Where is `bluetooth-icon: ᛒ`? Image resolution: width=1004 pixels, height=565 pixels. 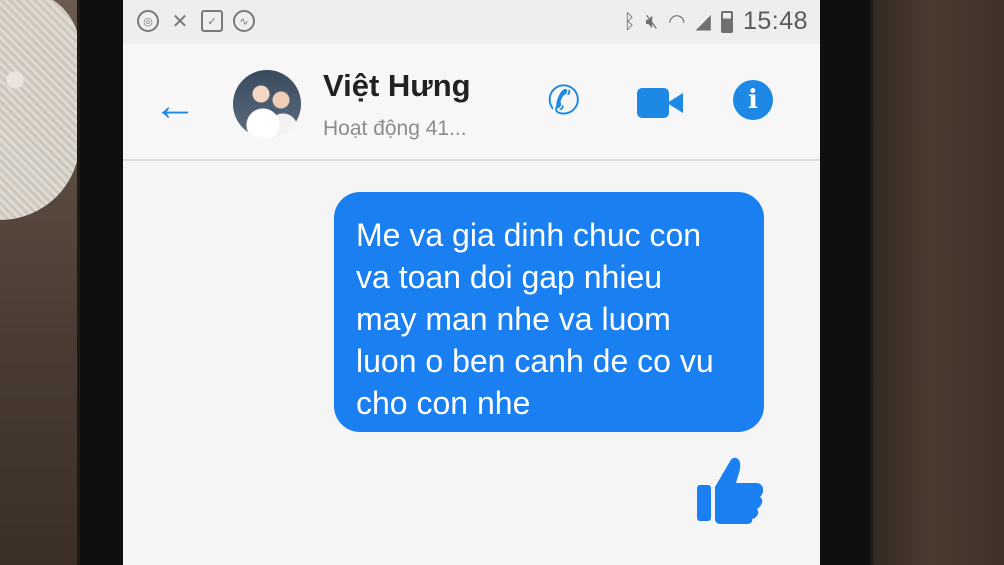
bluetooth-icon: ᛒ is located at coordinates (629, 21).